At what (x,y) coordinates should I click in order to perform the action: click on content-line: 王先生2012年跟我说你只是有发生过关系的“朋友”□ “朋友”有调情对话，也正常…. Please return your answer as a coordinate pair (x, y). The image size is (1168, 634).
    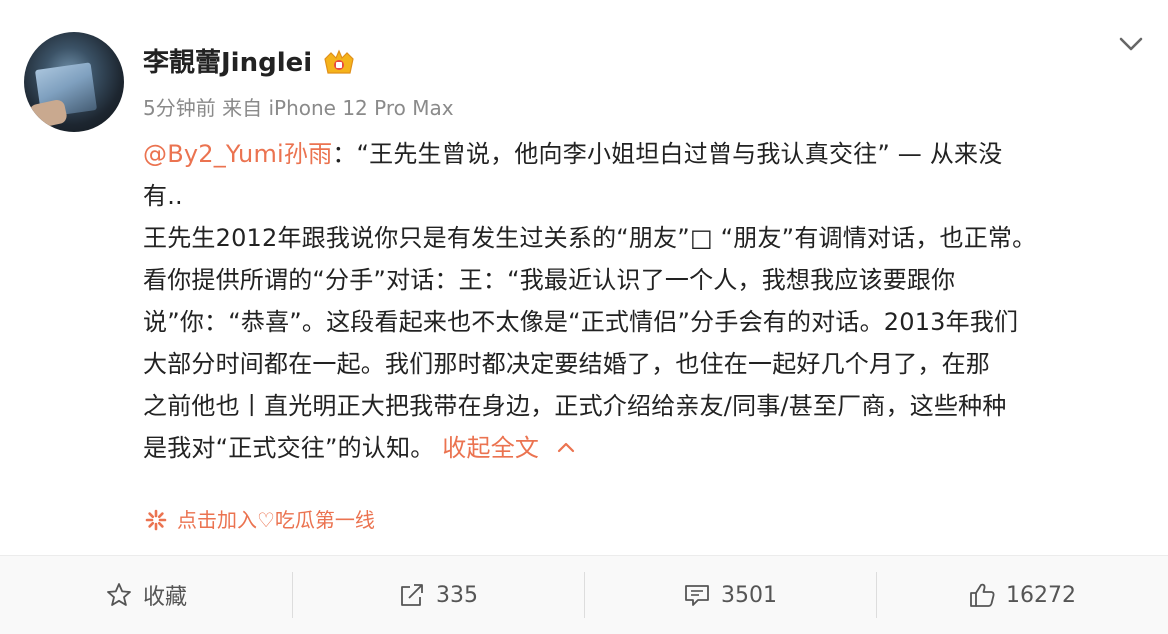
    Looking at the image, I should click on (590, 238).